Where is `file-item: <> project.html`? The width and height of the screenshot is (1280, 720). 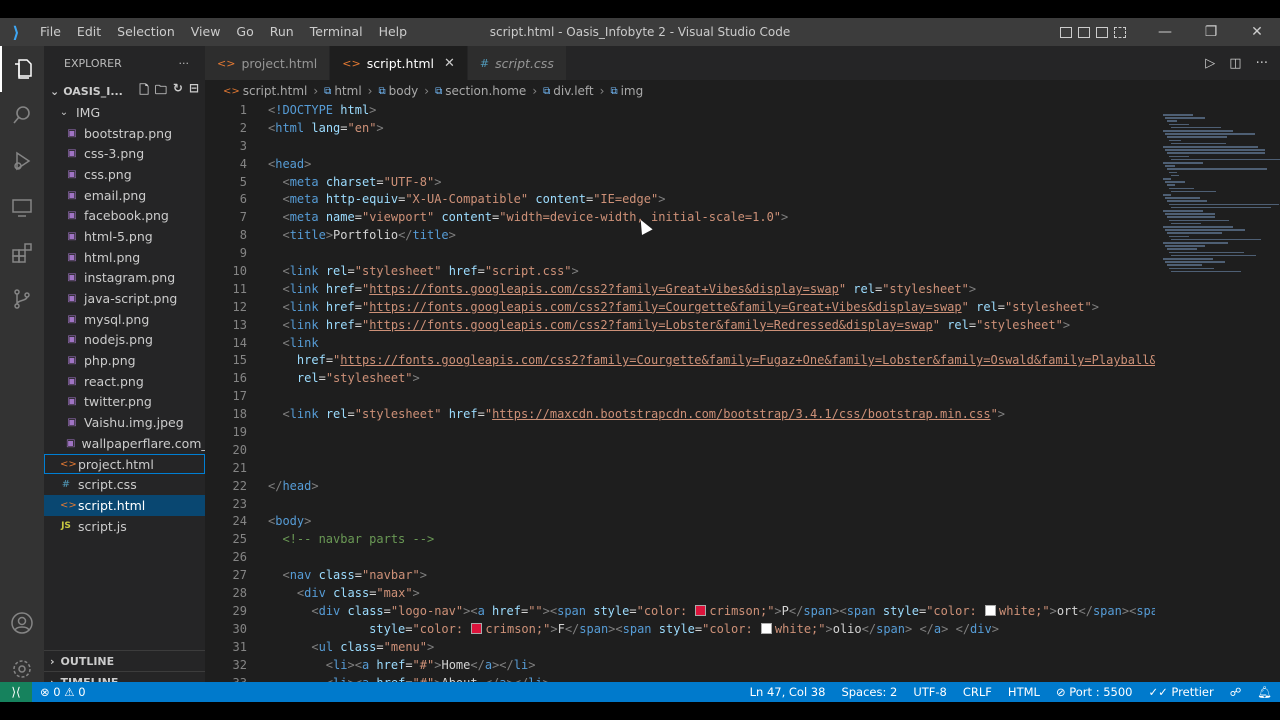
file-item: <> project.html is located at coordinates (124, 464).